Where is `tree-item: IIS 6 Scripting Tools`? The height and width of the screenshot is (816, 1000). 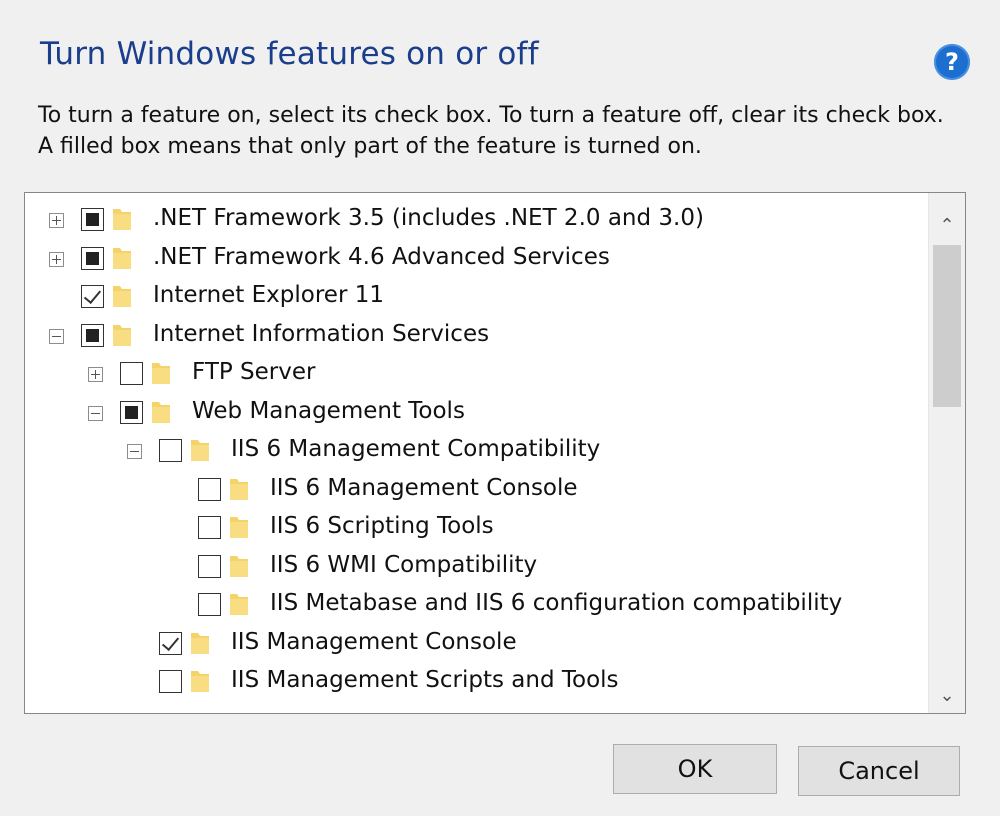
tree-item: IIS 6 Scripting Tools is located at coordinates (475, 528).